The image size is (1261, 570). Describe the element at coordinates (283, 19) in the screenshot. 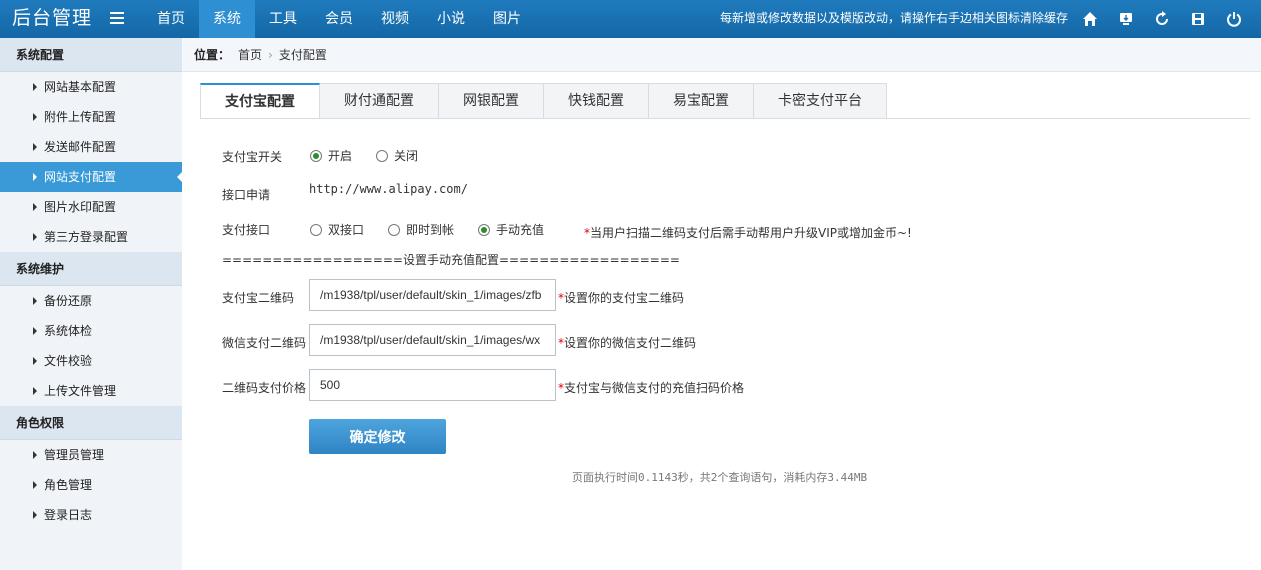

I see `nav-item-tools: 工具` at that location.